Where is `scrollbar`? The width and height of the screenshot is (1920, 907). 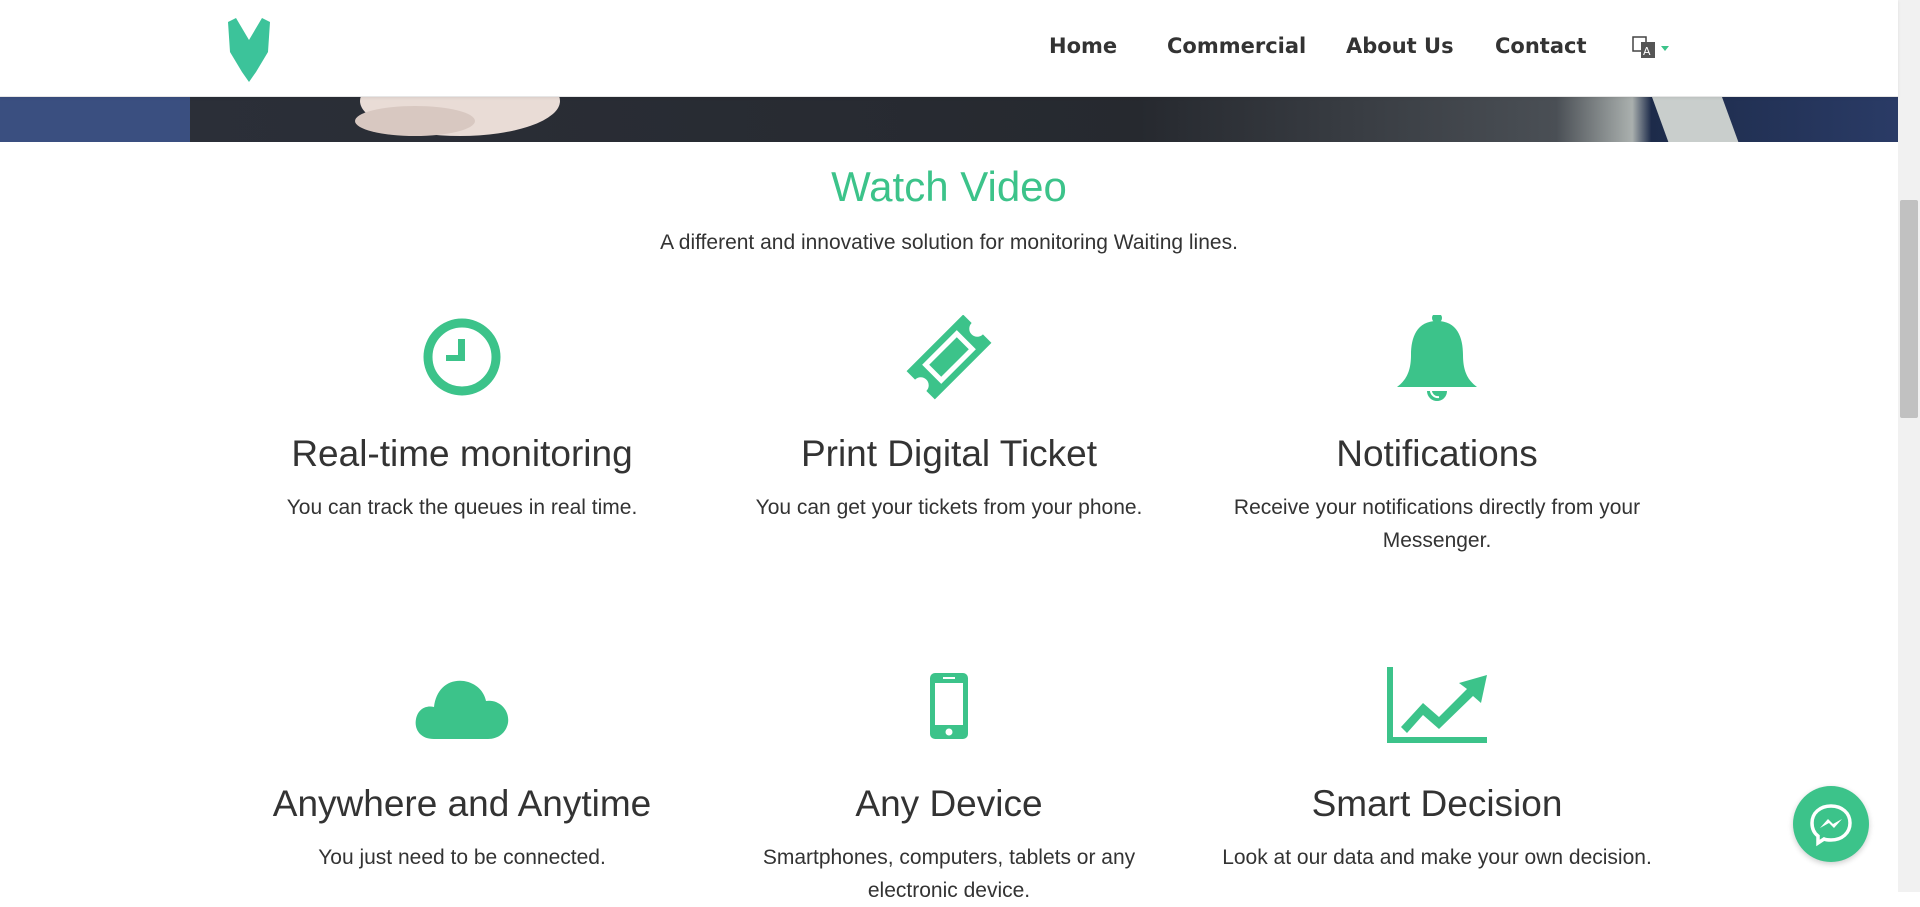 scrollbar is located at coordinates (1909, 446).